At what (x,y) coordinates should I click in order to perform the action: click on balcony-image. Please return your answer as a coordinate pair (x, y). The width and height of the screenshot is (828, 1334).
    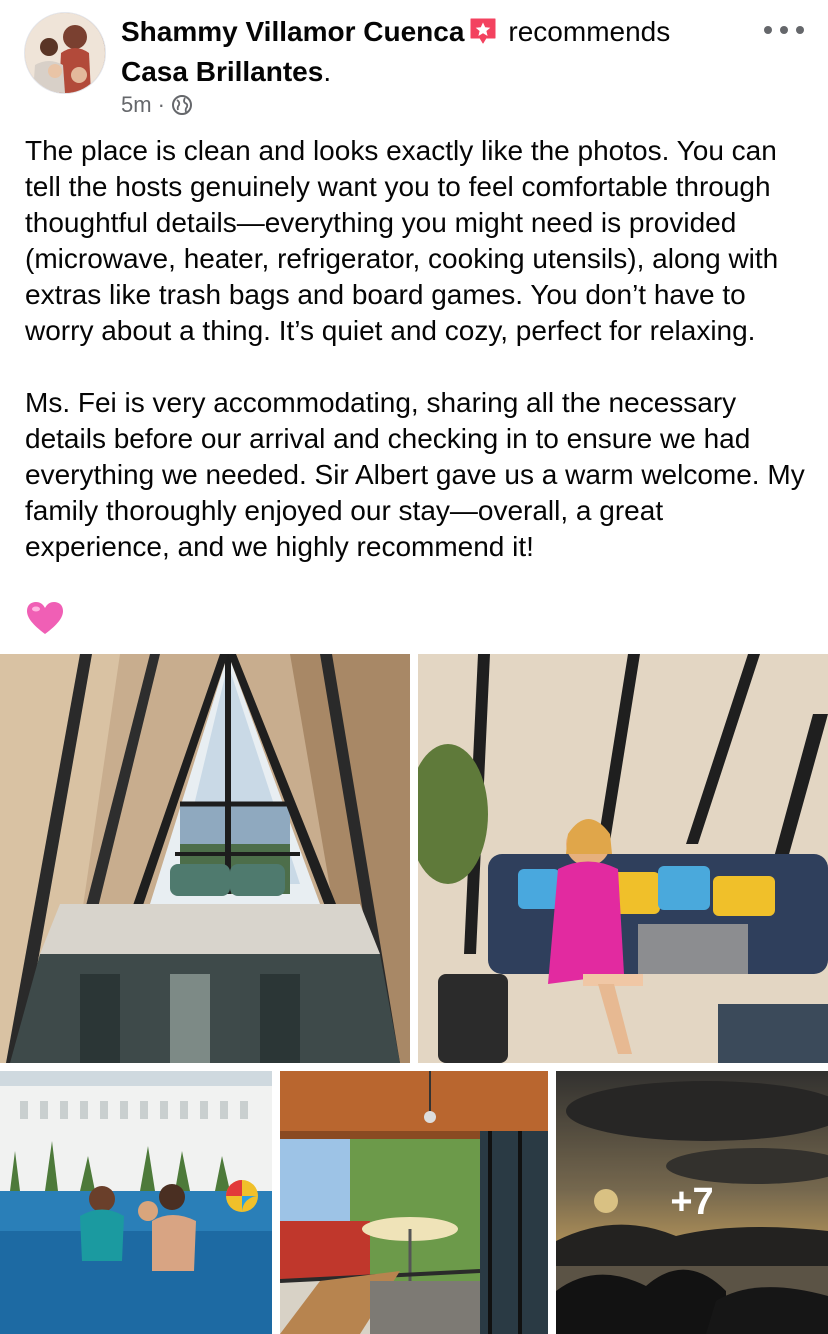
    Looking at the image, I should click on (414, 1202).